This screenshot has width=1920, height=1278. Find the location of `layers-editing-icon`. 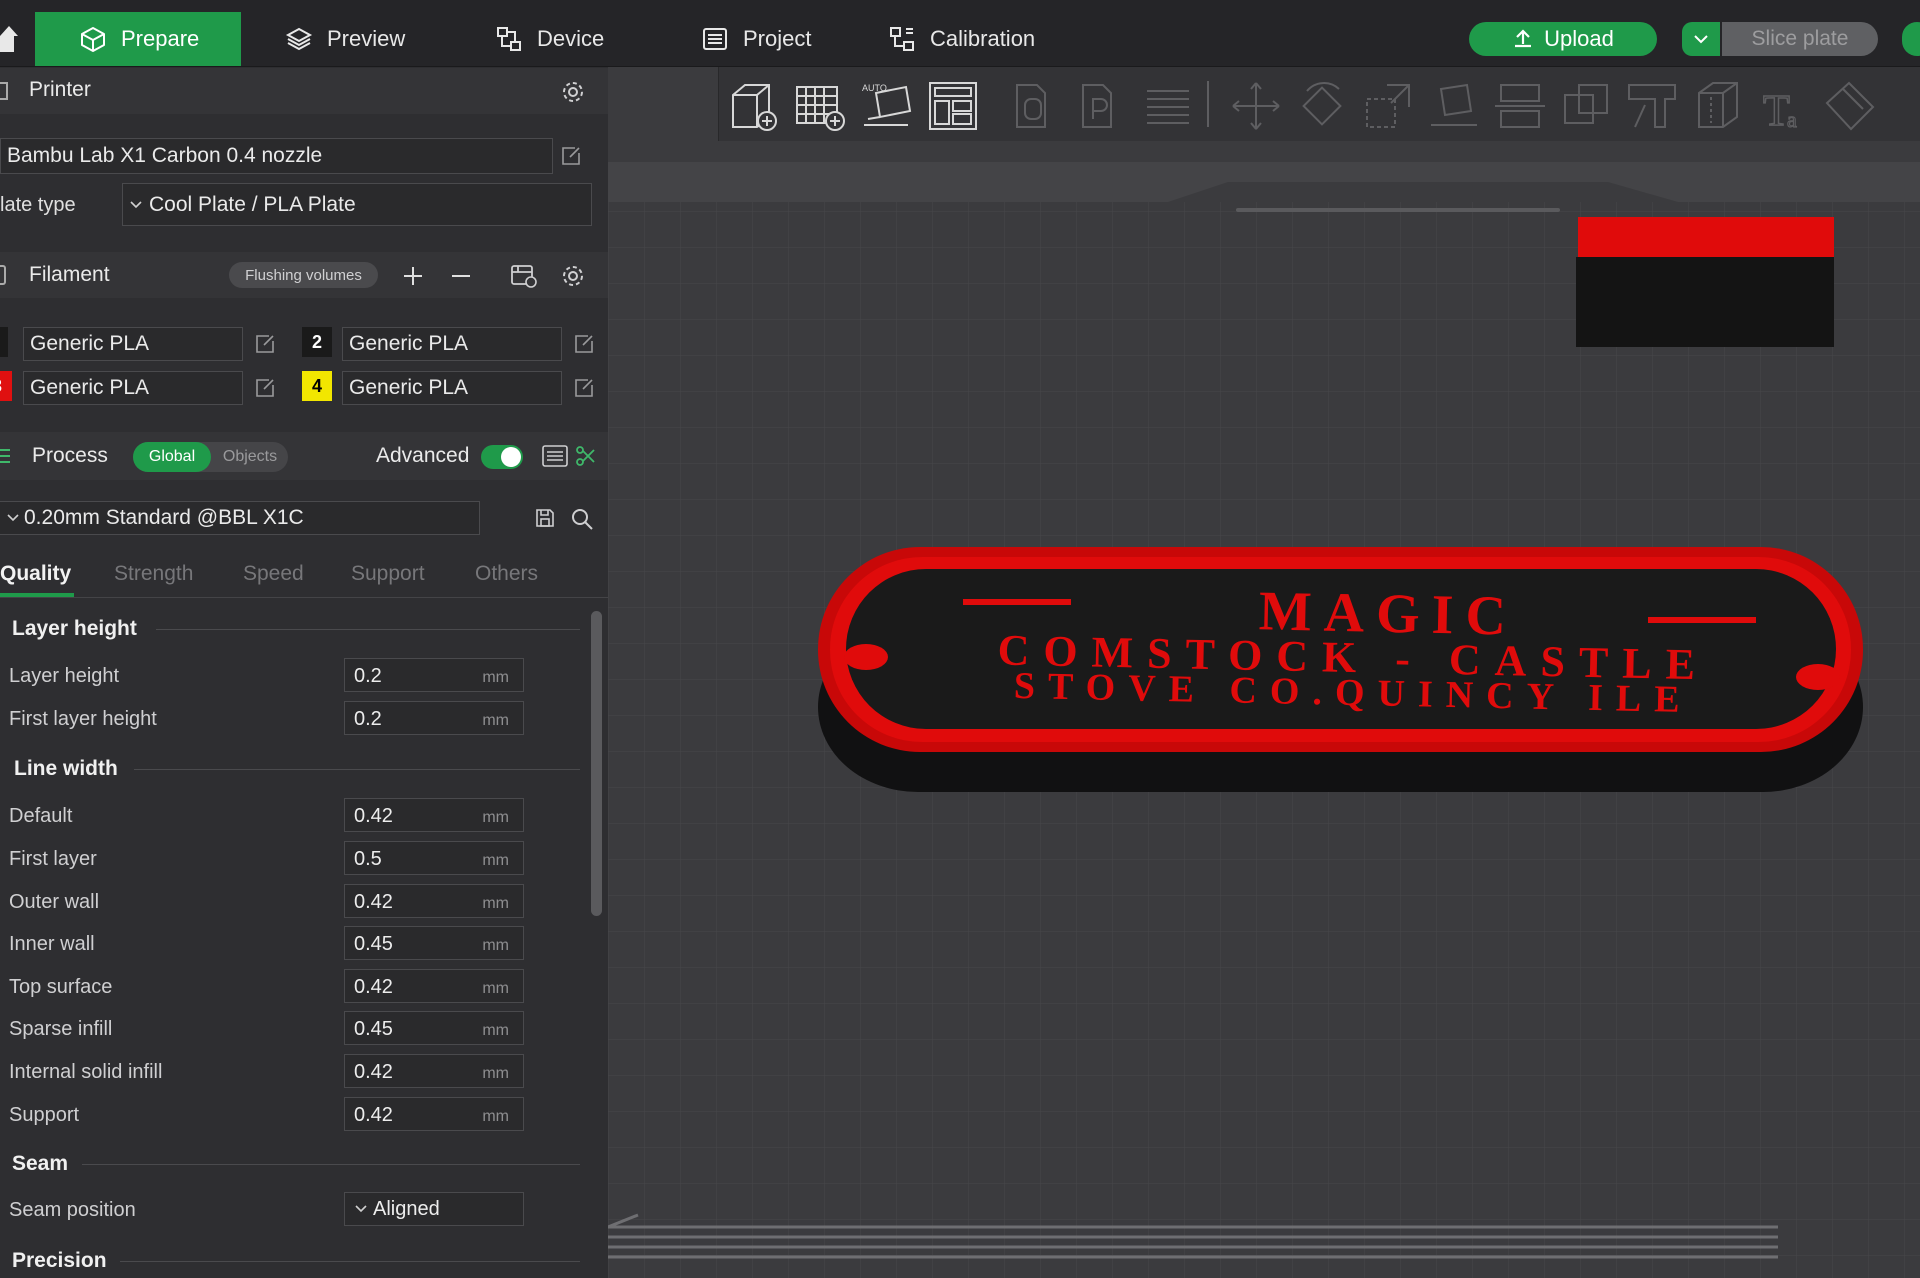

layers-editing-icon is located at coordinates (1168, 106).